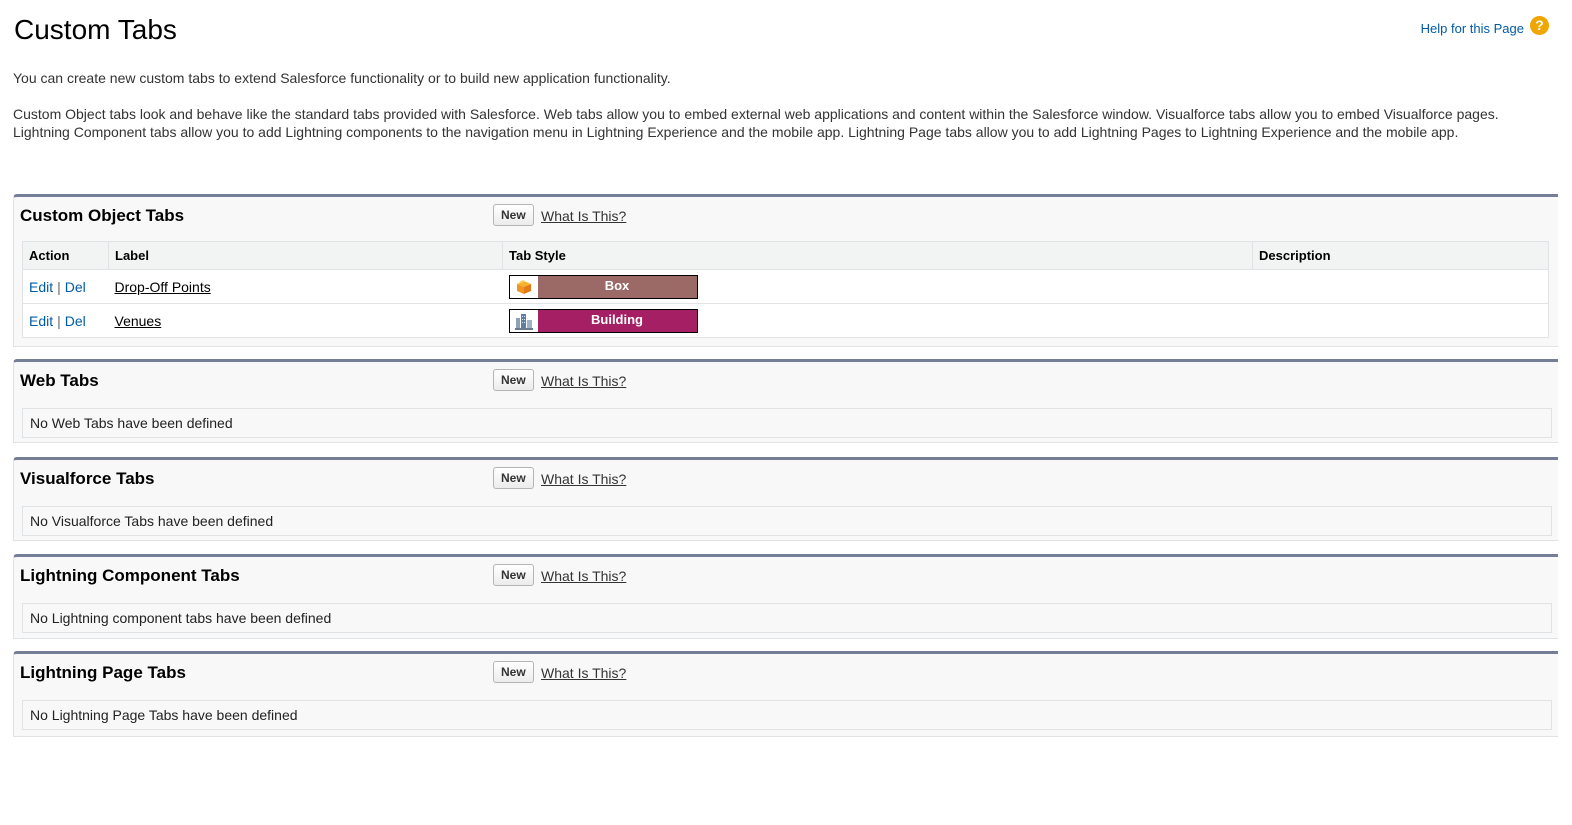 This screenshot has height=825, width=1572. Describe the element at coordinates (65, 255) in the screenshot. I see `column-header-action: Action` at that location.